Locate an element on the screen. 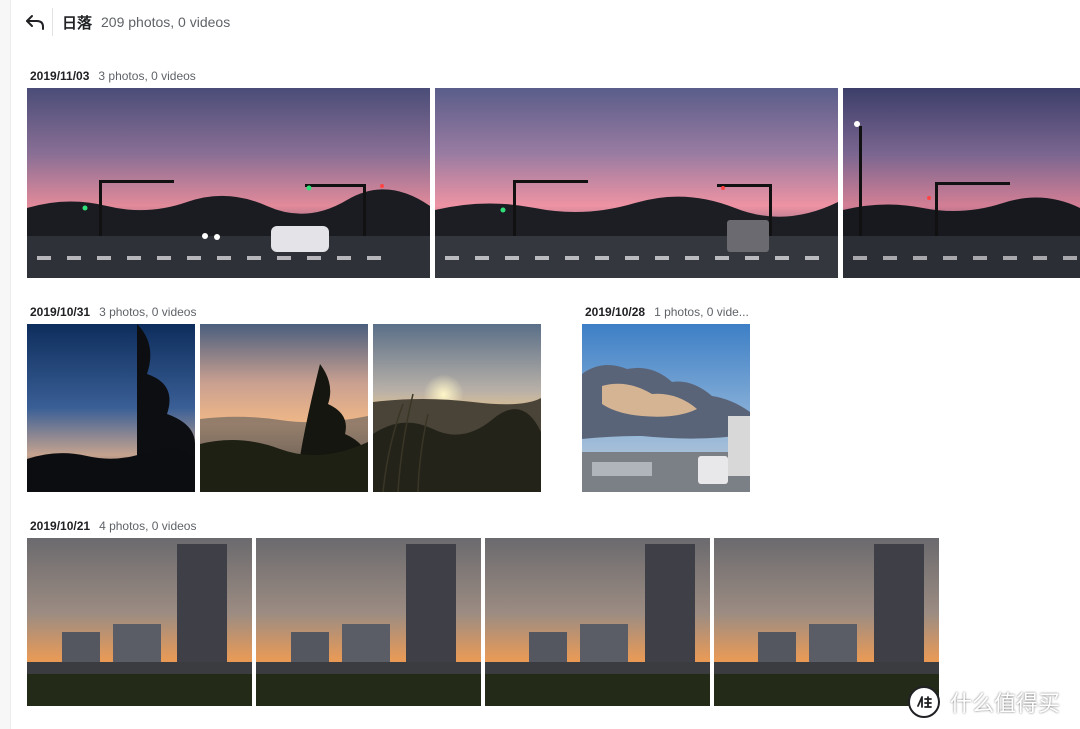  group-date: 2019/10/28 is located at coordinates (615, 312).